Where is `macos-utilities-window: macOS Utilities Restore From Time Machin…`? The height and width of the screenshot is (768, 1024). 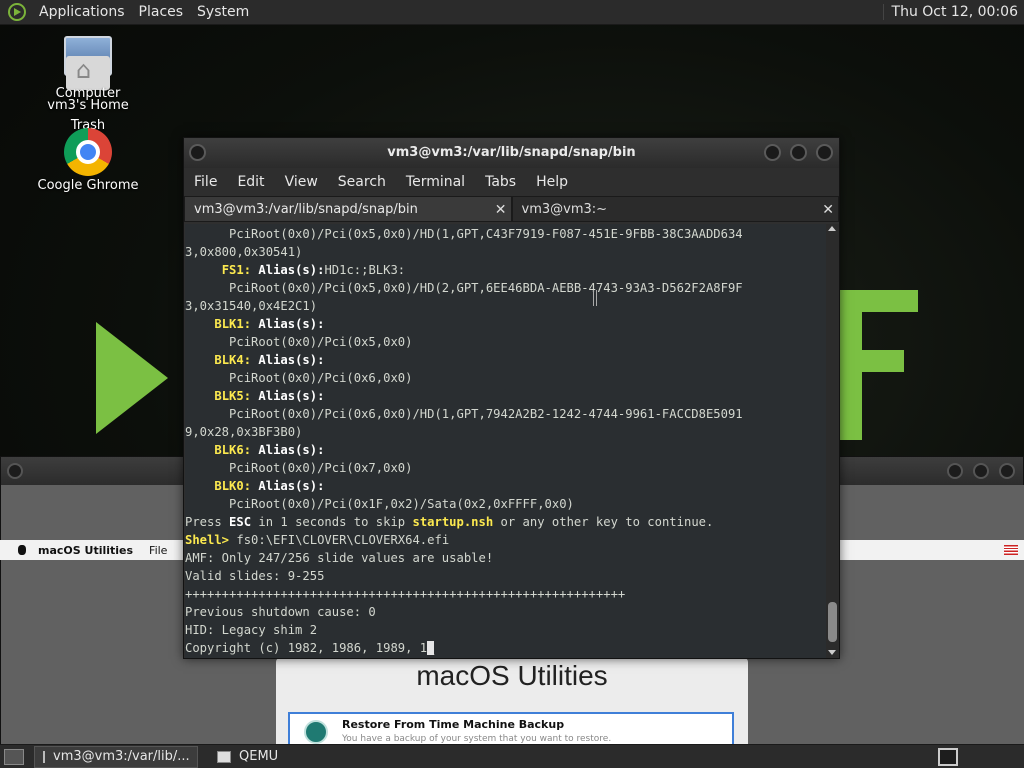
macos-utilities-window: macOS Utilities Restore From Time Machin… is located at coordinates (512, 702).